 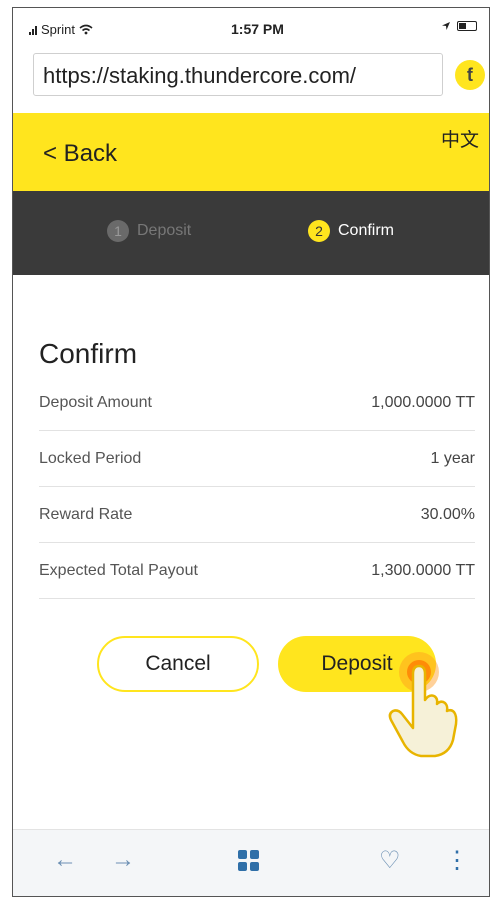 What do you see at coordinates (251, 152) in the screenshot?
I see `page-header: < Back 中文` at bounding box center [251, 152].